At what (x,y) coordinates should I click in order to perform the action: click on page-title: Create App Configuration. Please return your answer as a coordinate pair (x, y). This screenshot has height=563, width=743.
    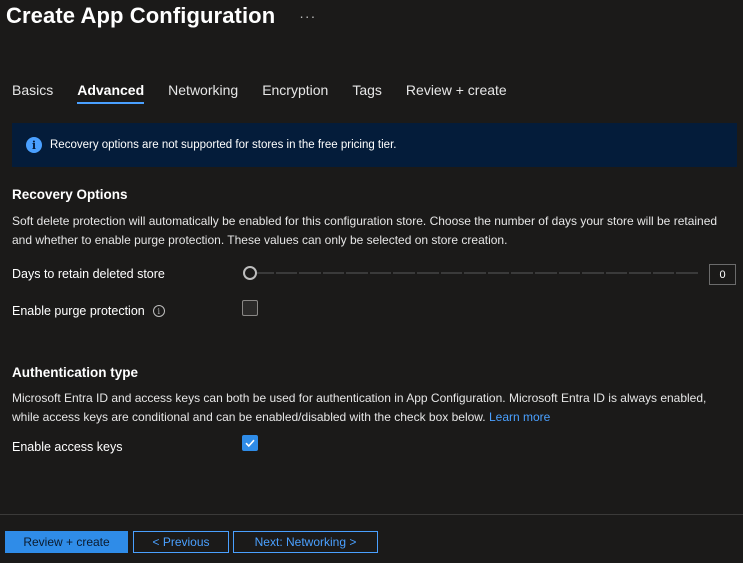
    Looking at the image, I should click on (141, 15).